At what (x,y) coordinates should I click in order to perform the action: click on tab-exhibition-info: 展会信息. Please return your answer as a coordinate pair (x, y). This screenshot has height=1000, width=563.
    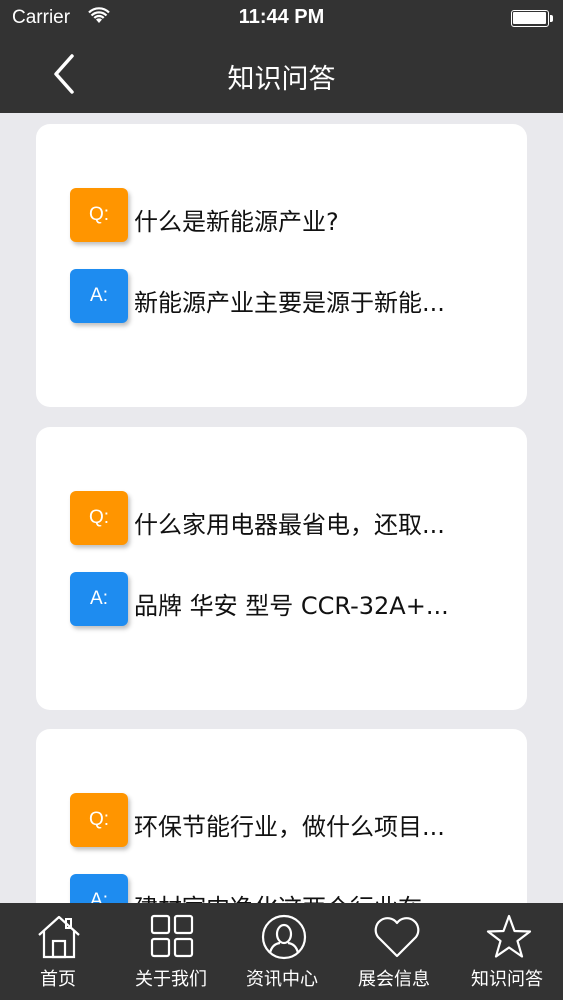
    Looking at the image, I should click on (394, 951).